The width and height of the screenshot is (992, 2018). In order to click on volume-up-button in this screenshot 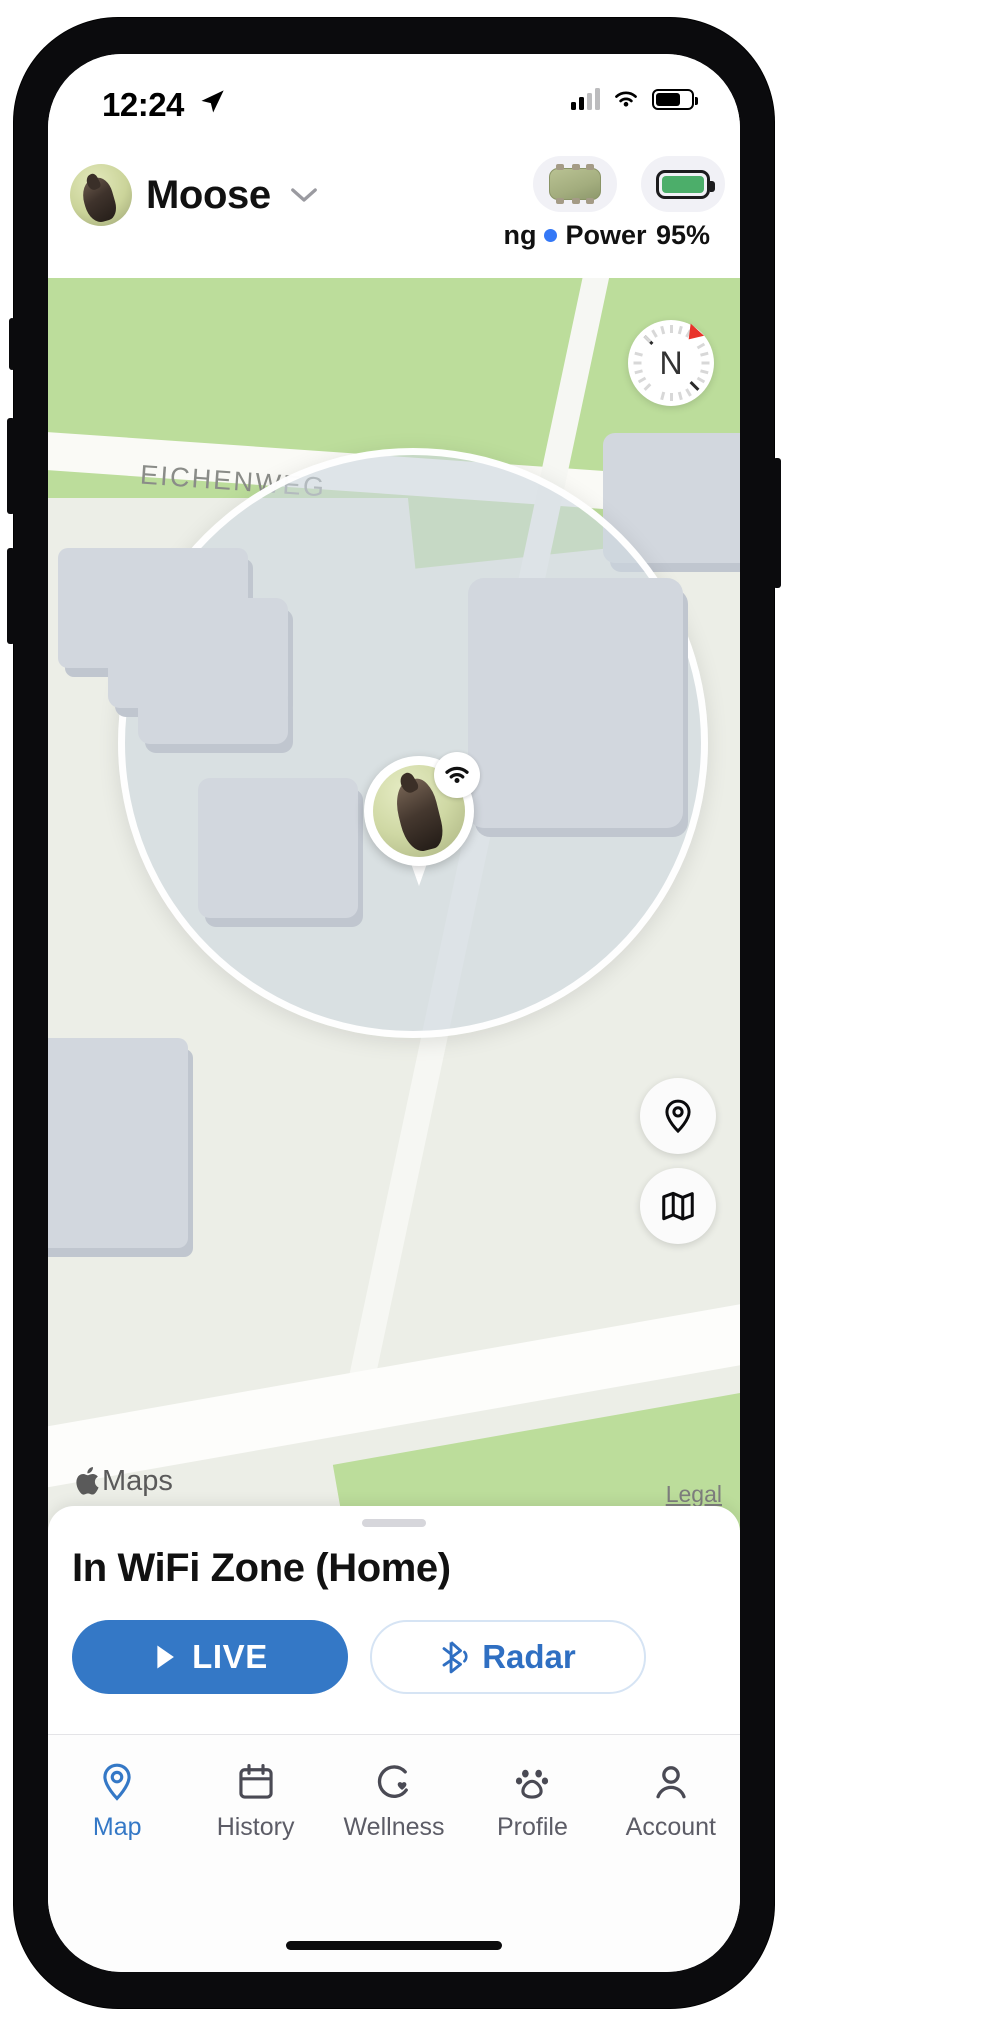, I will do `click(11, 466)`.